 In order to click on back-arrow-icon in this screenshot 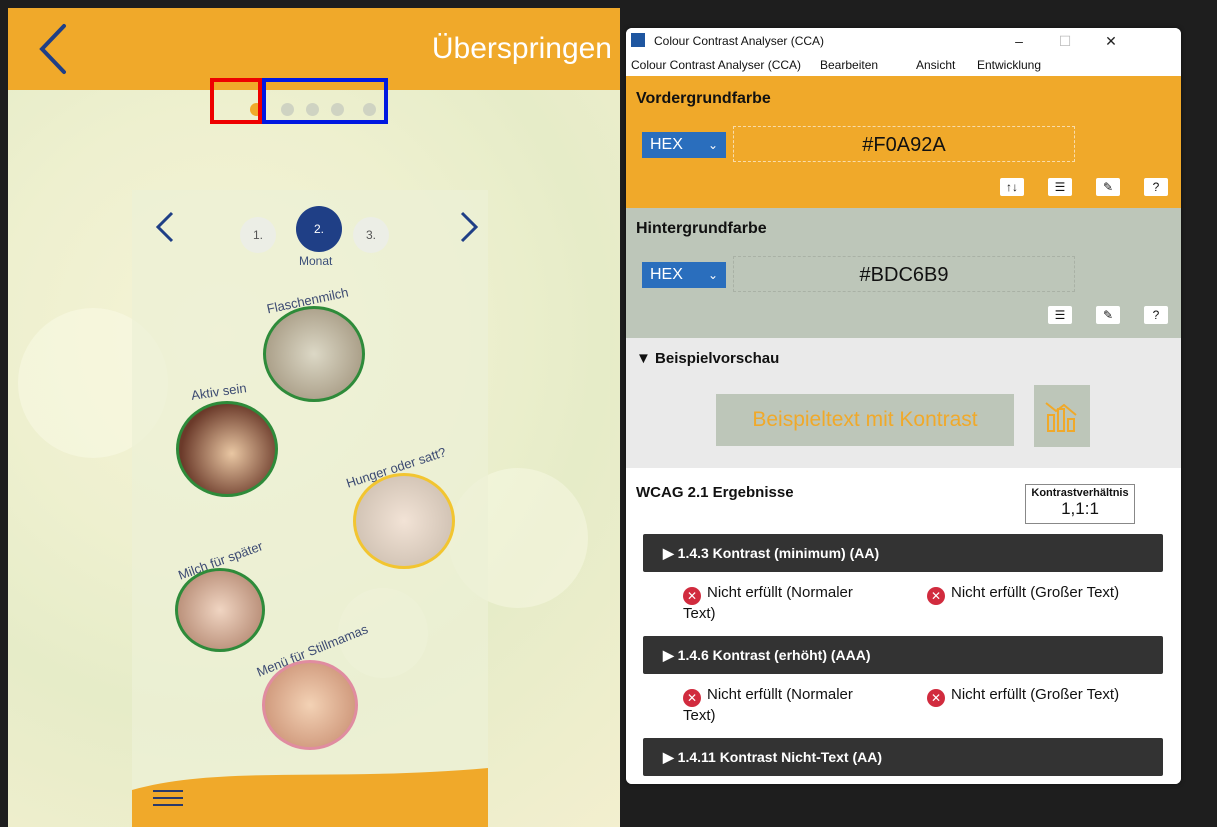, I will do `click(59, 49)`.